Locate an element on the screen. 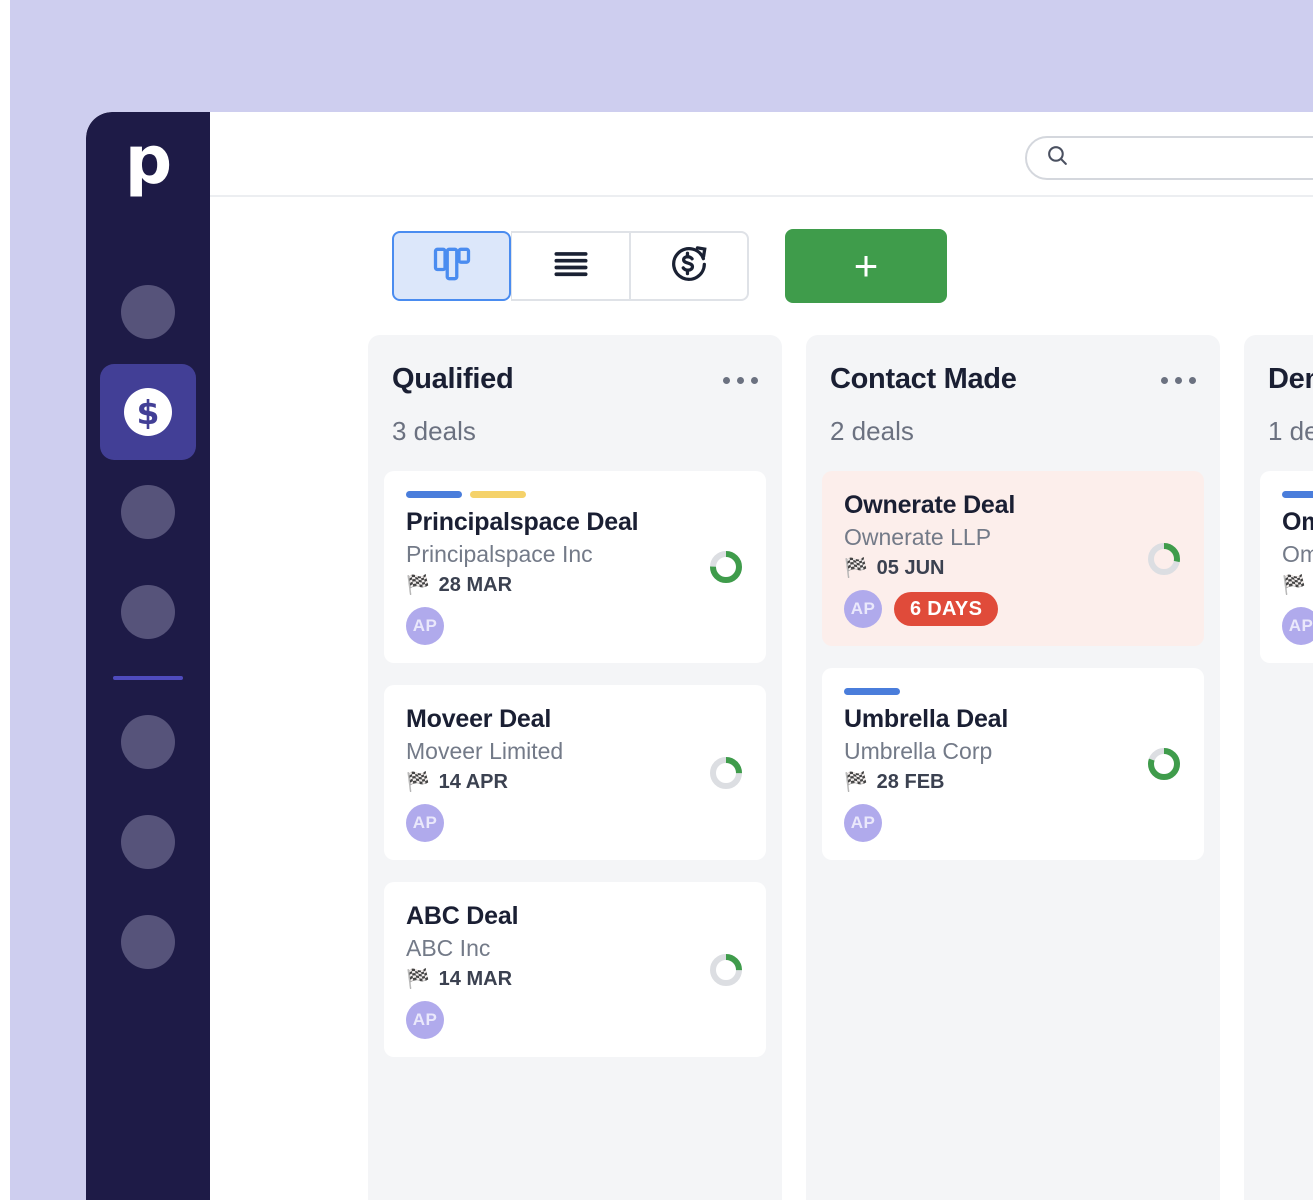 This screenshot has width=1313, height=1200. deal-date-text: 05 JUN is located at coordinates (910, 568).